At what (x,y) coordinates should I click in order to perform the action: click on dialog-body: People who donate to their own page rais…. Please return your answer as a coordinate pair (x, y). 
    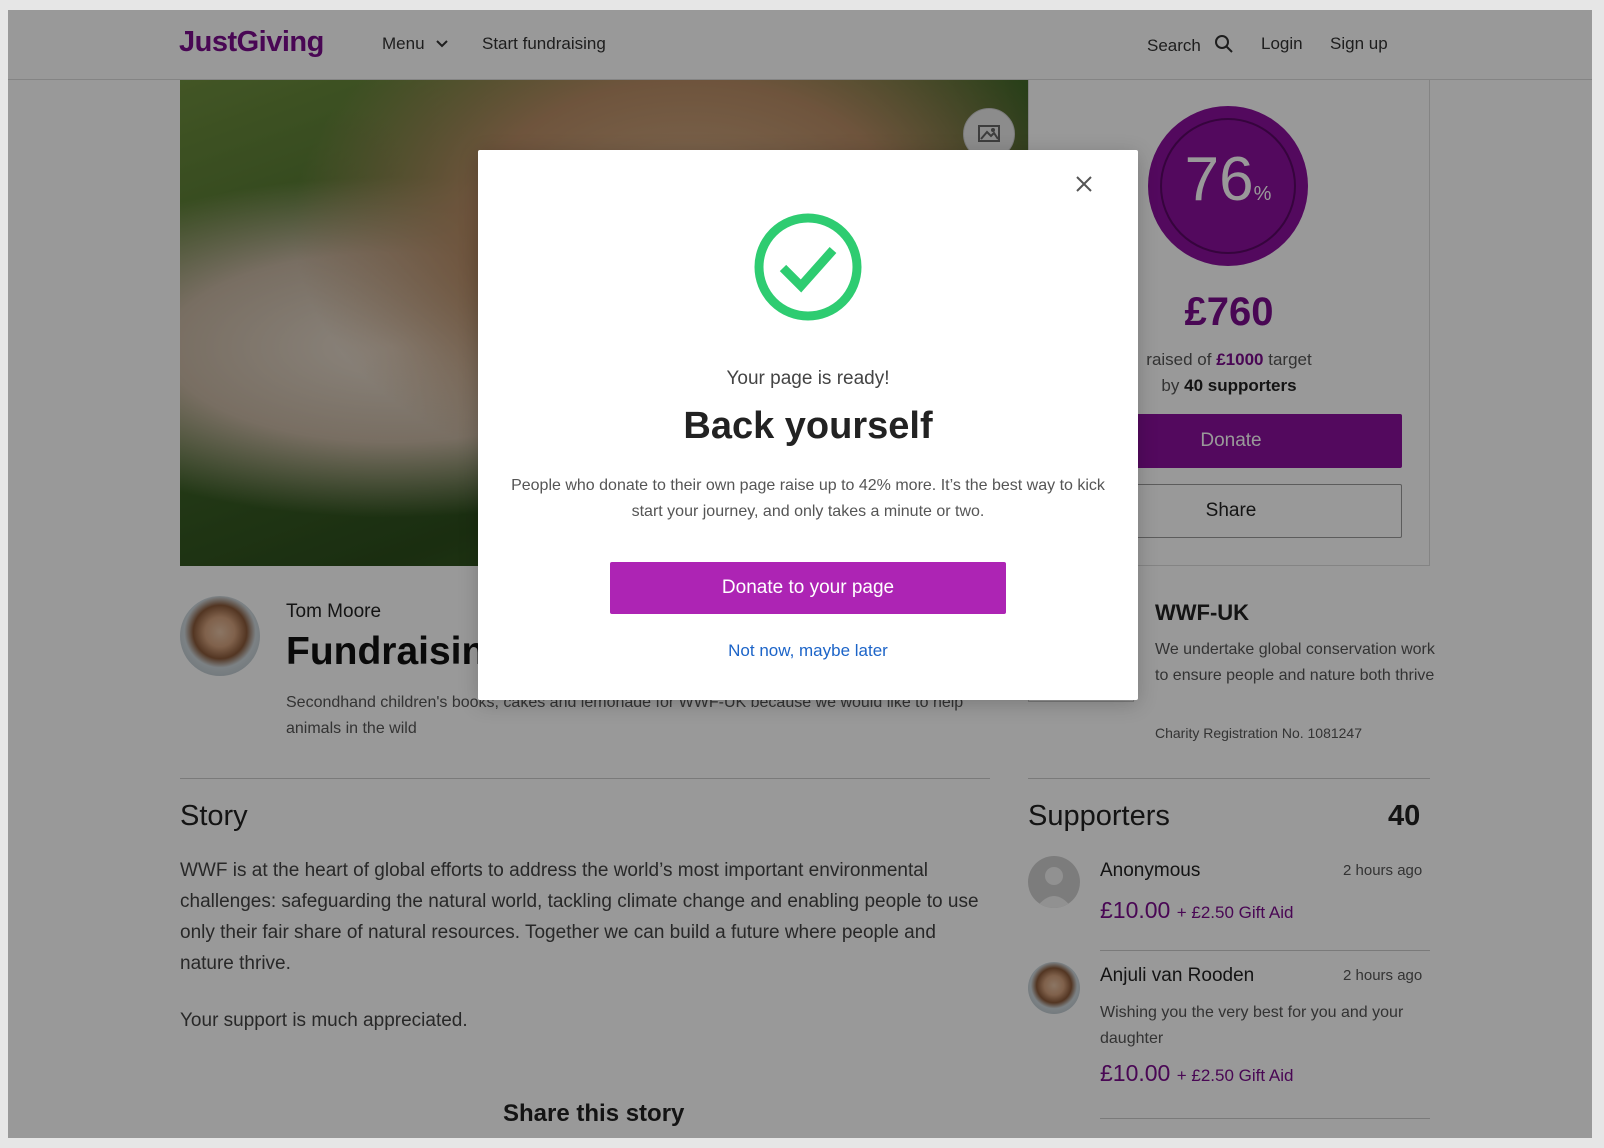
    Looking at the image, I should click on (808, 498).